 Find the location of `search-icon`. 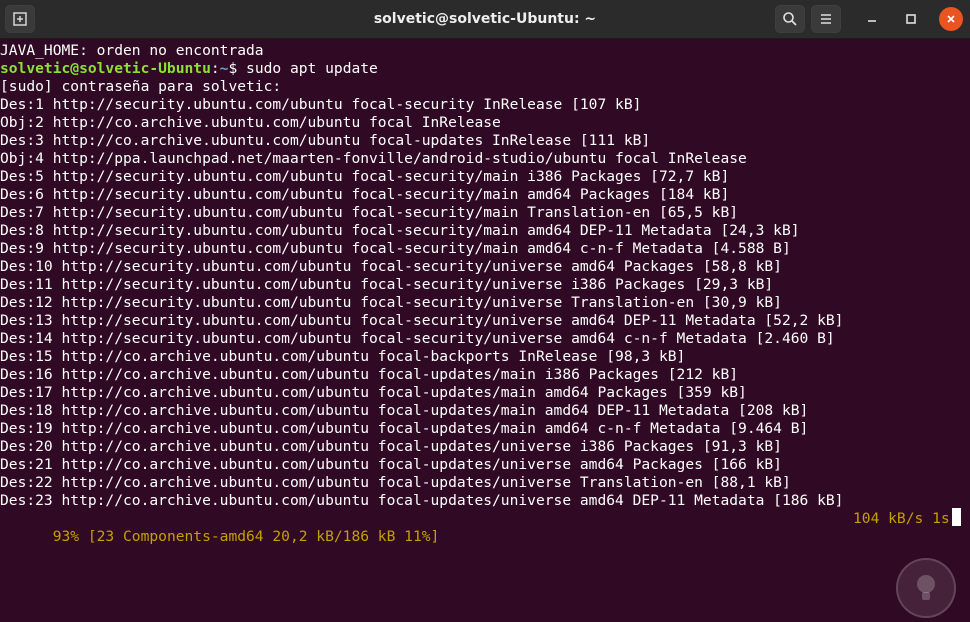

search-icon is located at coordinates (790, 19).